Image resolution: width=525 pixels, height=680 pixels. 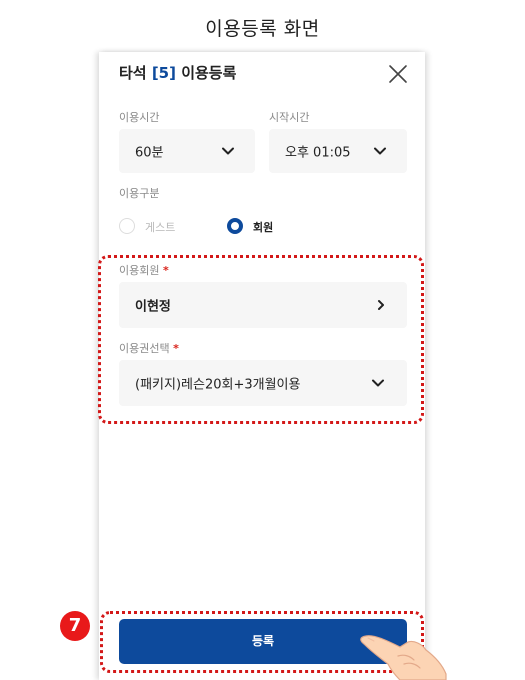 What do you see at coordinates (398, 74) in the screenshot?
I see `close-icon` at bounding box center [398, 74].